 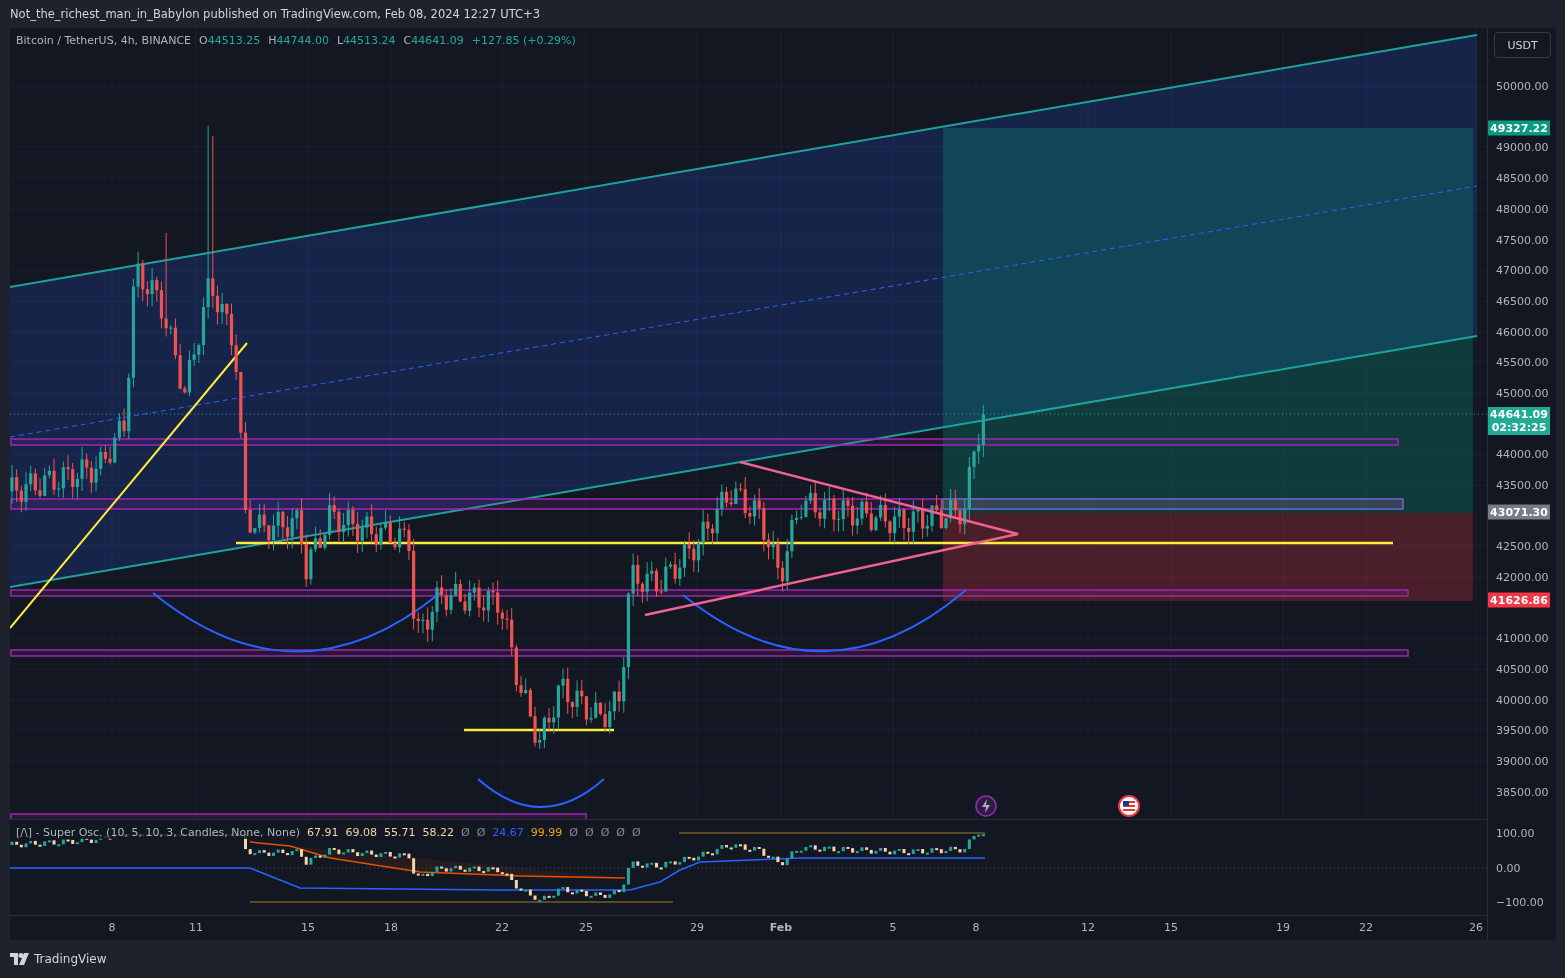 I want to click on time-tick: 19, so click(x=1283, y=927).